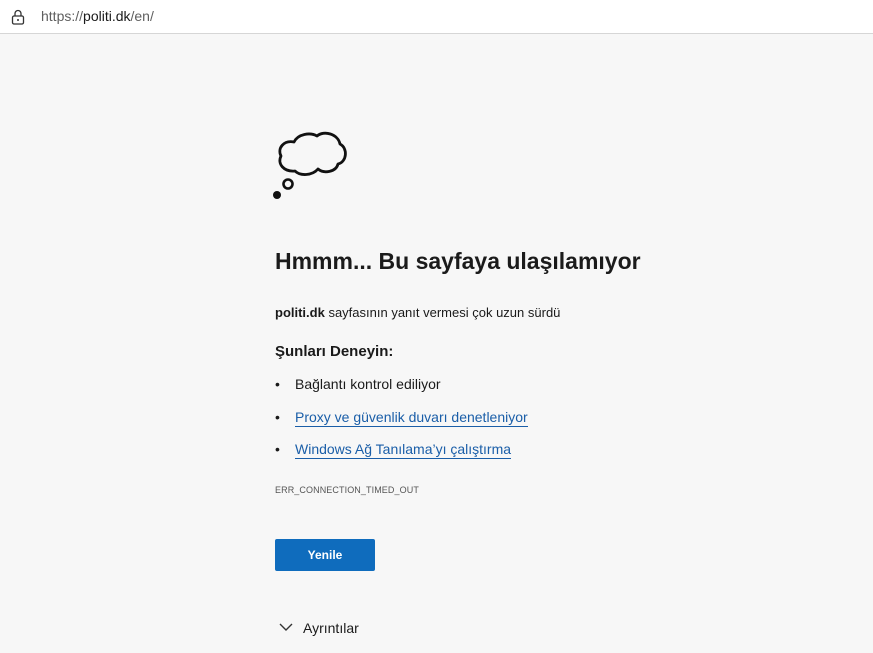 This screenshot has width=873, height=653. What do you see at coordinates (411, 418) in the screenshot?
I see `proxy-firewall-link: Proxy ve güvenlik duvarı denetleniyor` at bounding box center [411, 418].